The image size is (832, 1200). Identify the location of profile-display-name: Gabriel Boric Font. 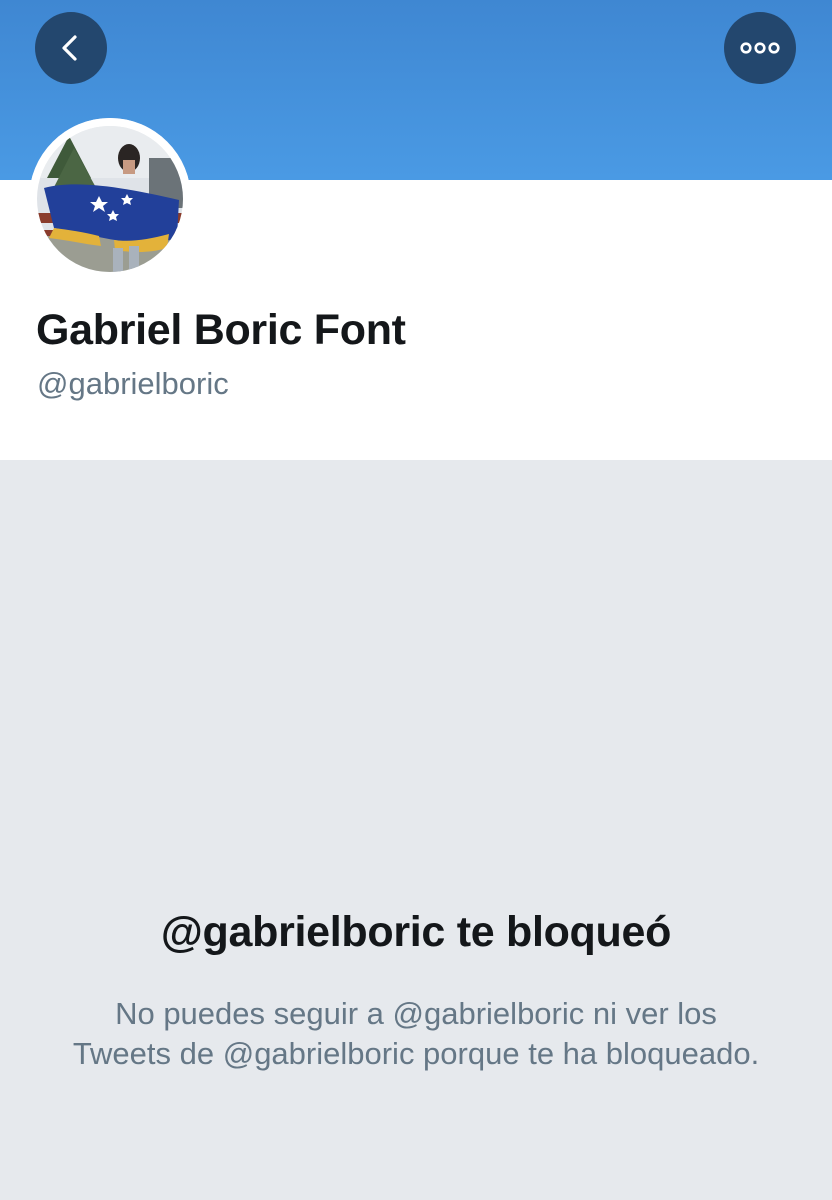
(221, 330).